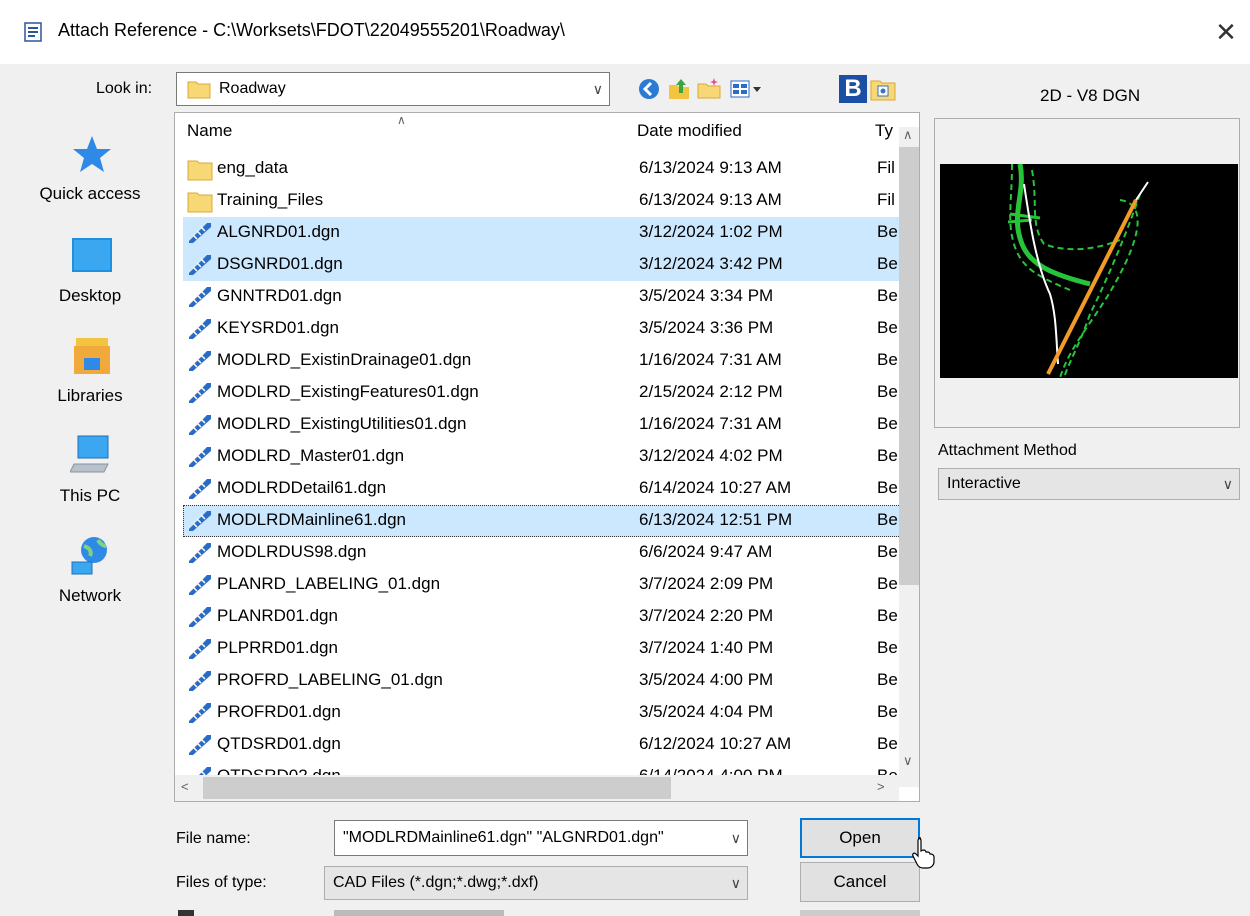  What do you see at coordinates (542, 521) in the screenshot?
I see `file-row: MODLRDMainline61.dgn 6/13/2024 12:51 PM Be` at bounding box center [542, 521].